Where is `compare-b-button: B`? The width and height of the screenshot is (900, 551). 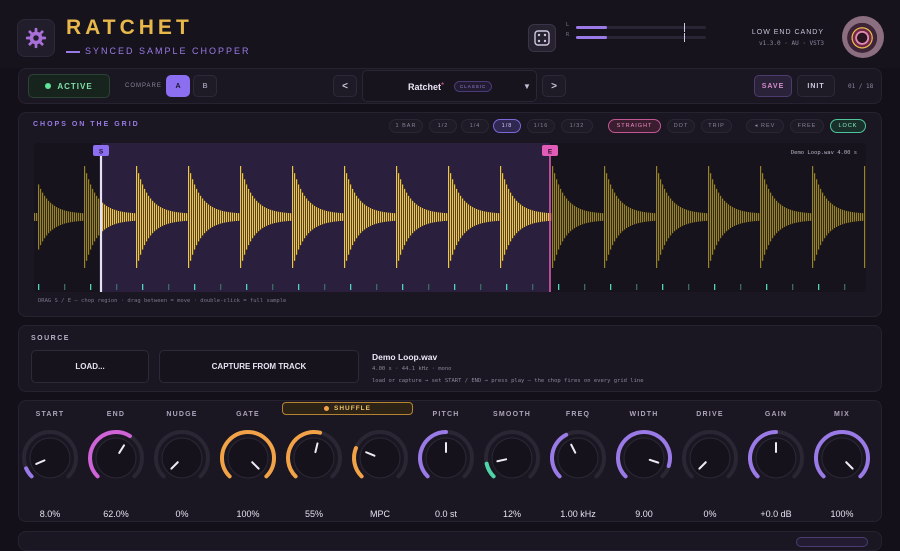 compare-b-button: B is located at coordinates (205, 86).